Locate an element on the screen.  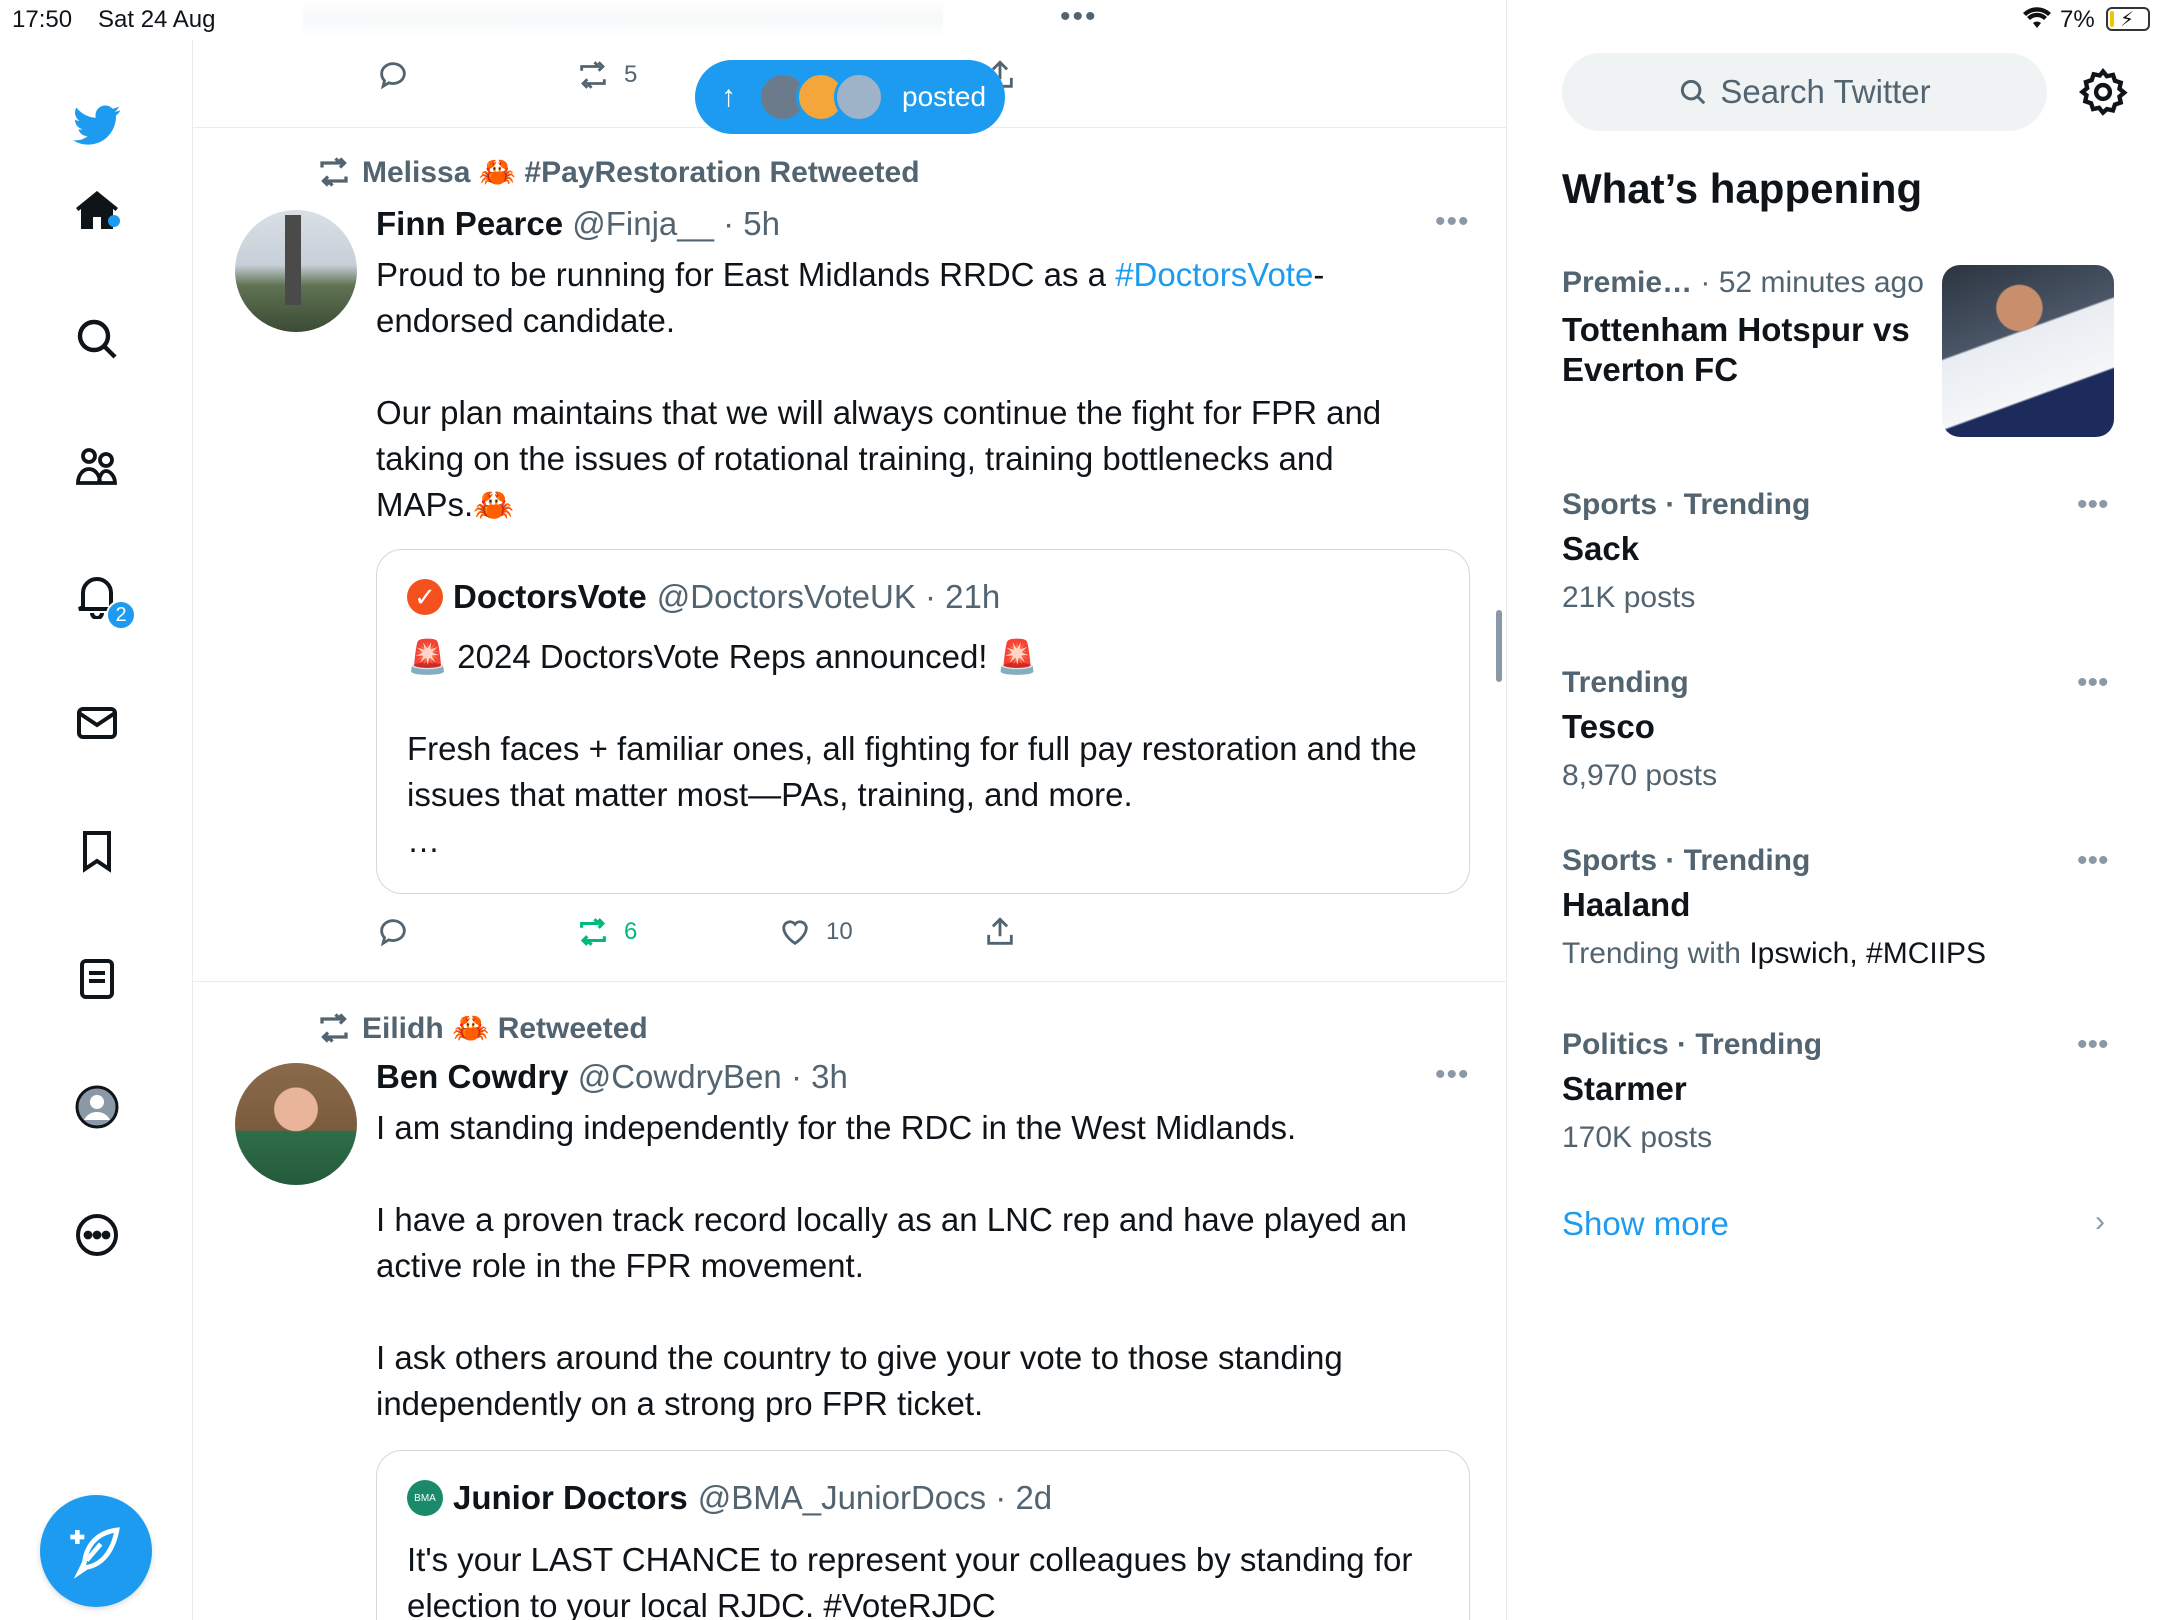
author-handle-time: @CowdryBen · 3h is located at coordinates (713, 1076).